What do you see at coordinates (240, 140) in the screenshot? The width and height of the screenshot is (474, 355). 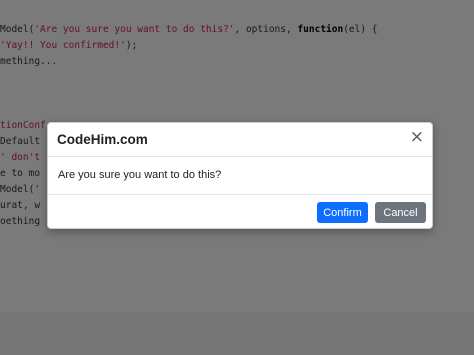 I see `modal-header: CodeHim.com ×` at bounding box center [240, 140].